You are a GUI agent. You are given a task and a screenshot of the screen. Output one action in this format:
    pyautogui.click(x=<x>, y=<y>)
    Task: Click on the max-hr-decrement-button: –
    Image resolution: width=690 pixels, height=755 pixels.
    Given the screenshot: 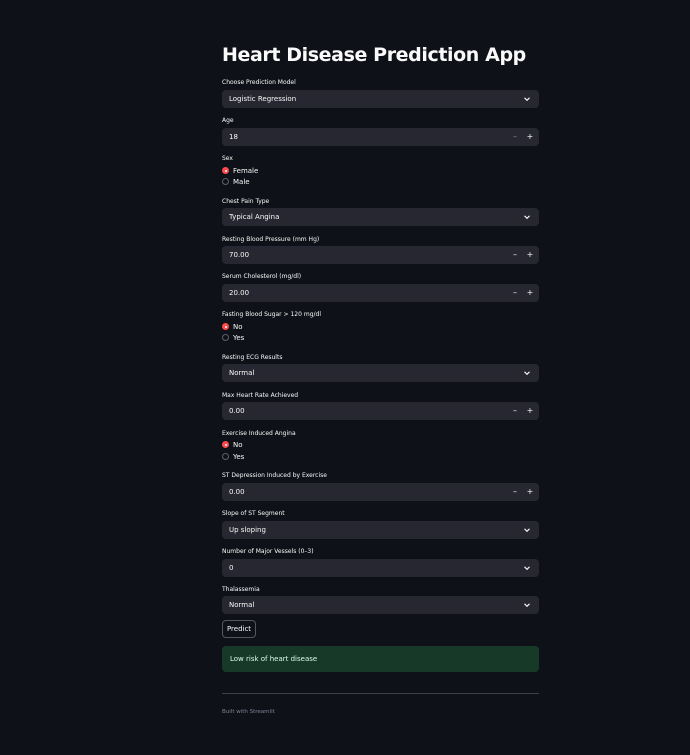 What is the action you would take?
    pyautogui.click(x=515, y=411)
    